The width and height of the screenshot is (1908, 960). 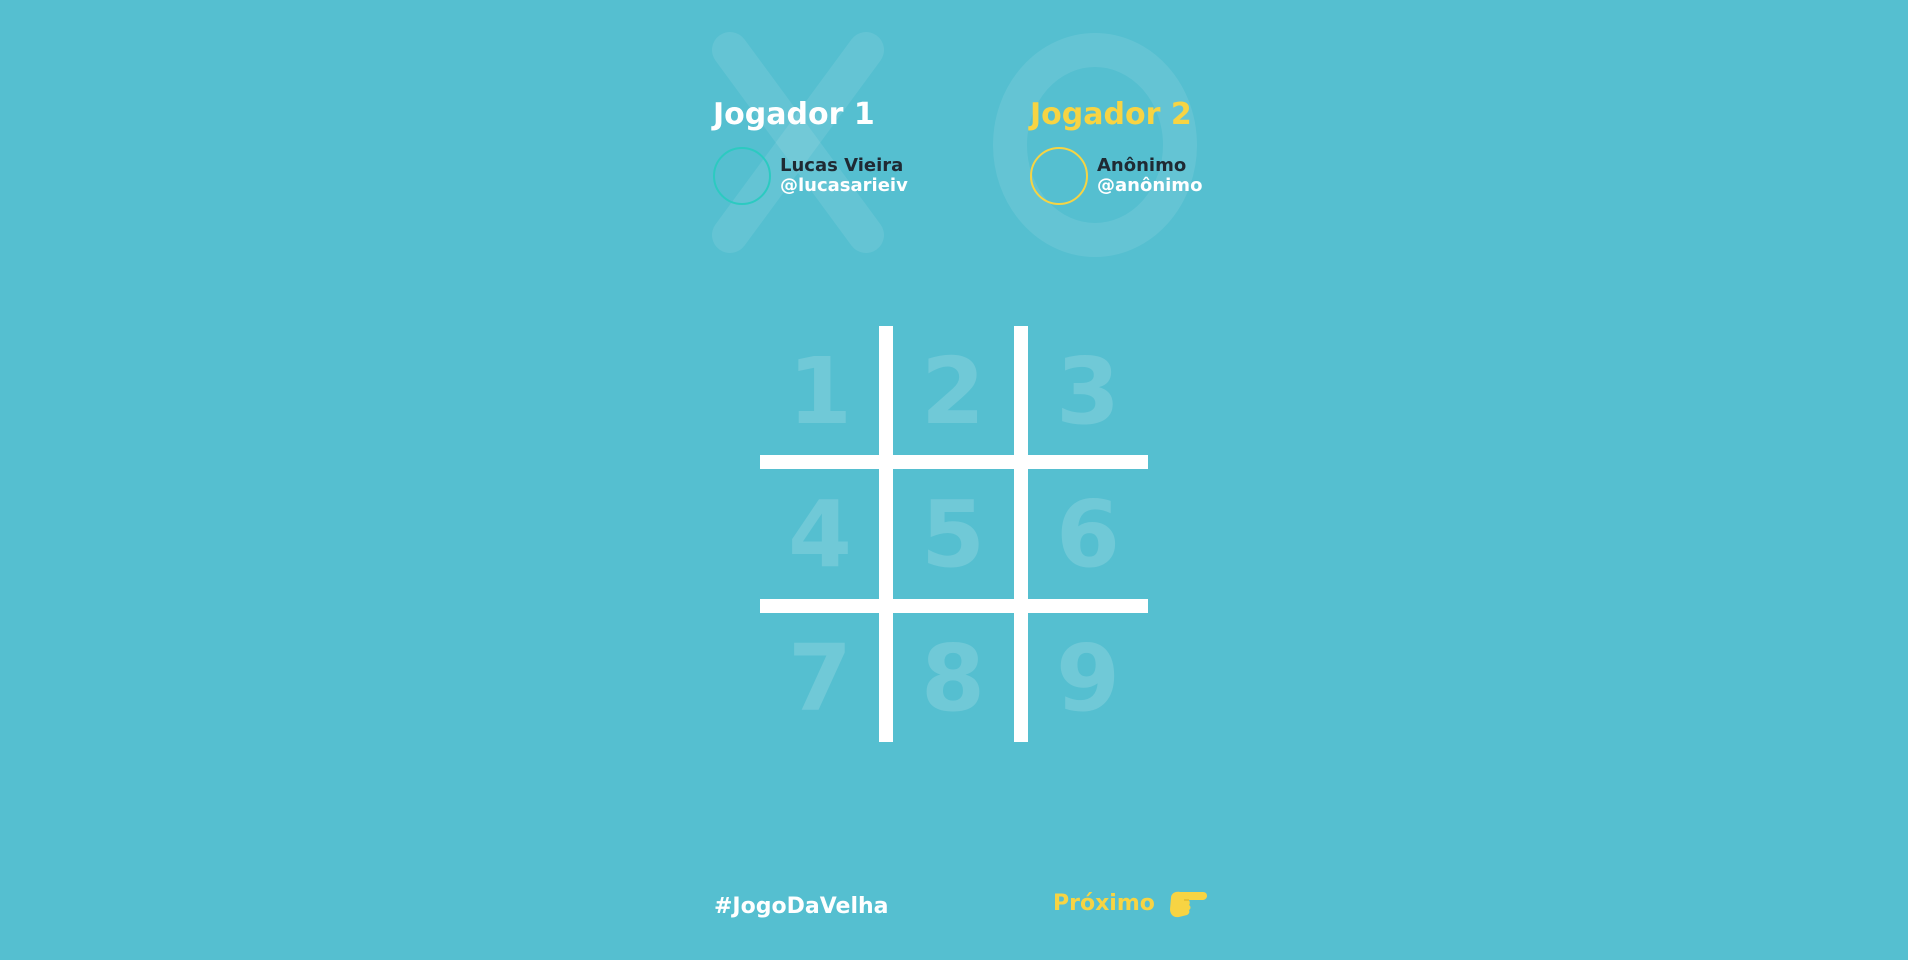 What do you see at coordinates (1088, 534) in the screenshot?
I see `board-cell-6: 6` at bounding box center [1088, 534].